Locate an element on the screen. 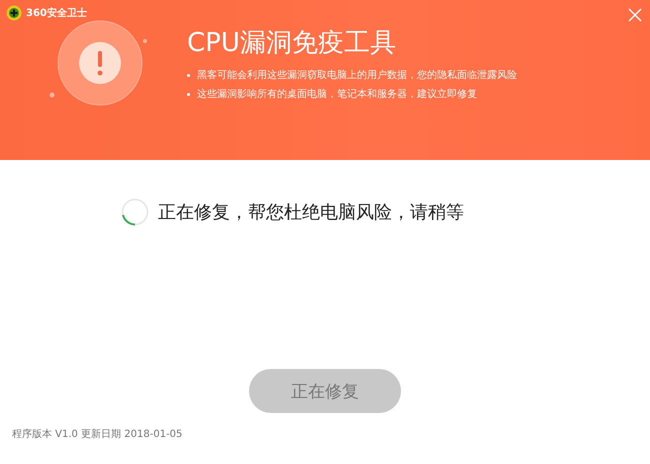 The height and width of the screenshot is (464, 650). bullet-text: 这些漏洞影响所有的桌面电脑，笔记本和服务器，建议立即修复 is located at coordinates (337, 95).